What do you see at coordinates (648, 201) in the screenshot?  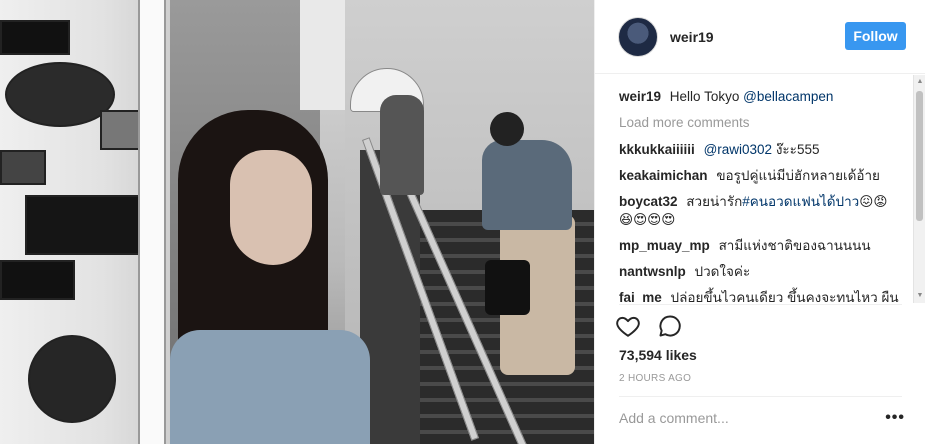 I see `comment-user: boycat32` at bounding box center [648, 201].